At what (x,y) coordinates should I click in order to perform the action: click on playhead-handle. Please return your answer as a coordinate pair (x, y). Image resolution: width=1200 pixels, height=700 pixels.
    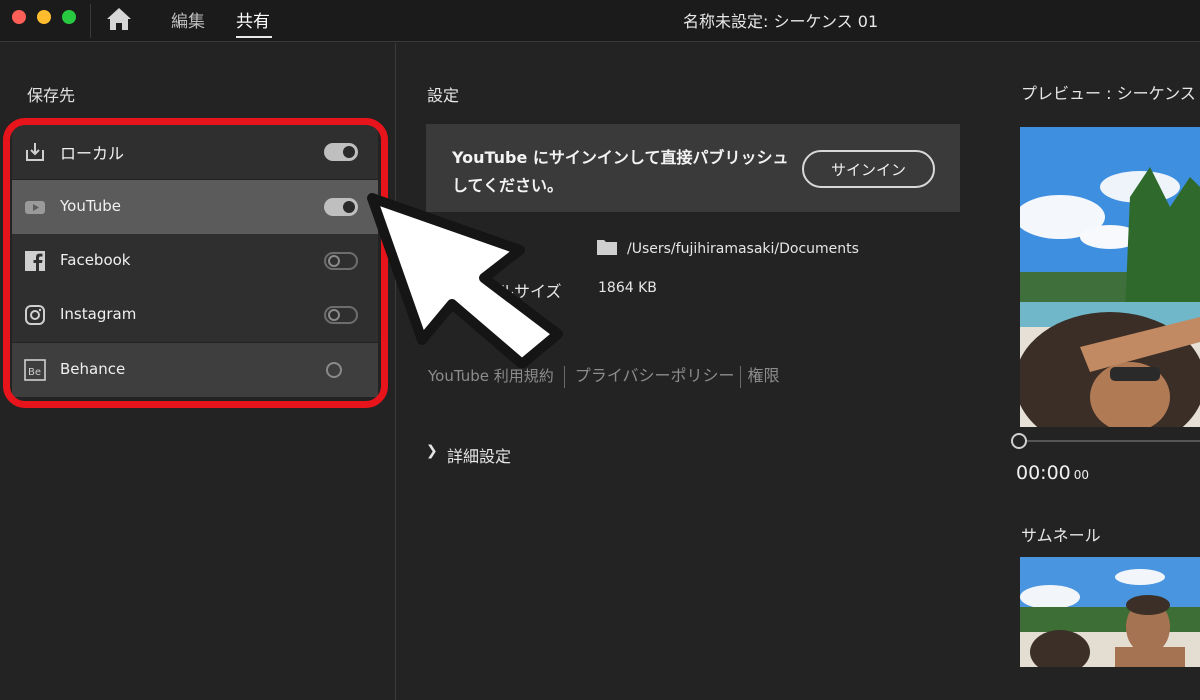
    Looking at the image, I should click on (1019, 441).